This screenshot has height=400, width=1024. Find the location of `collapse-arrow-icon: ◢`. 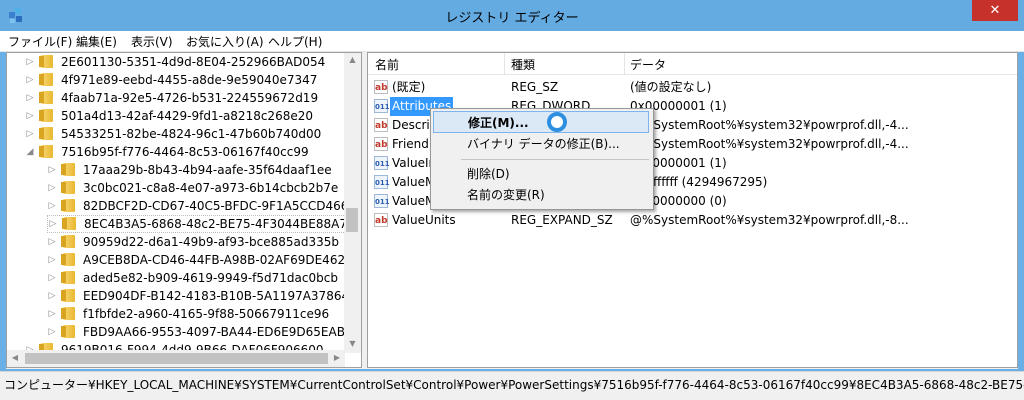

collapse-arrow-icon: ◢ is located at coordinates (30, 152).